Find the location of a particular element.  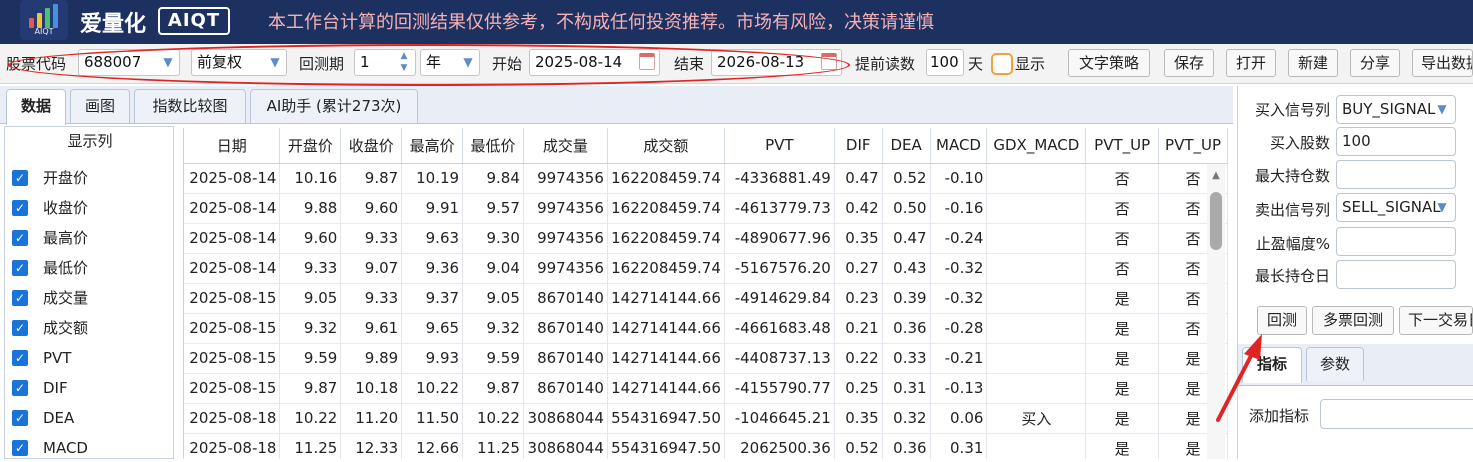

max-hold-days-input is located at coordinates (1396, 274).